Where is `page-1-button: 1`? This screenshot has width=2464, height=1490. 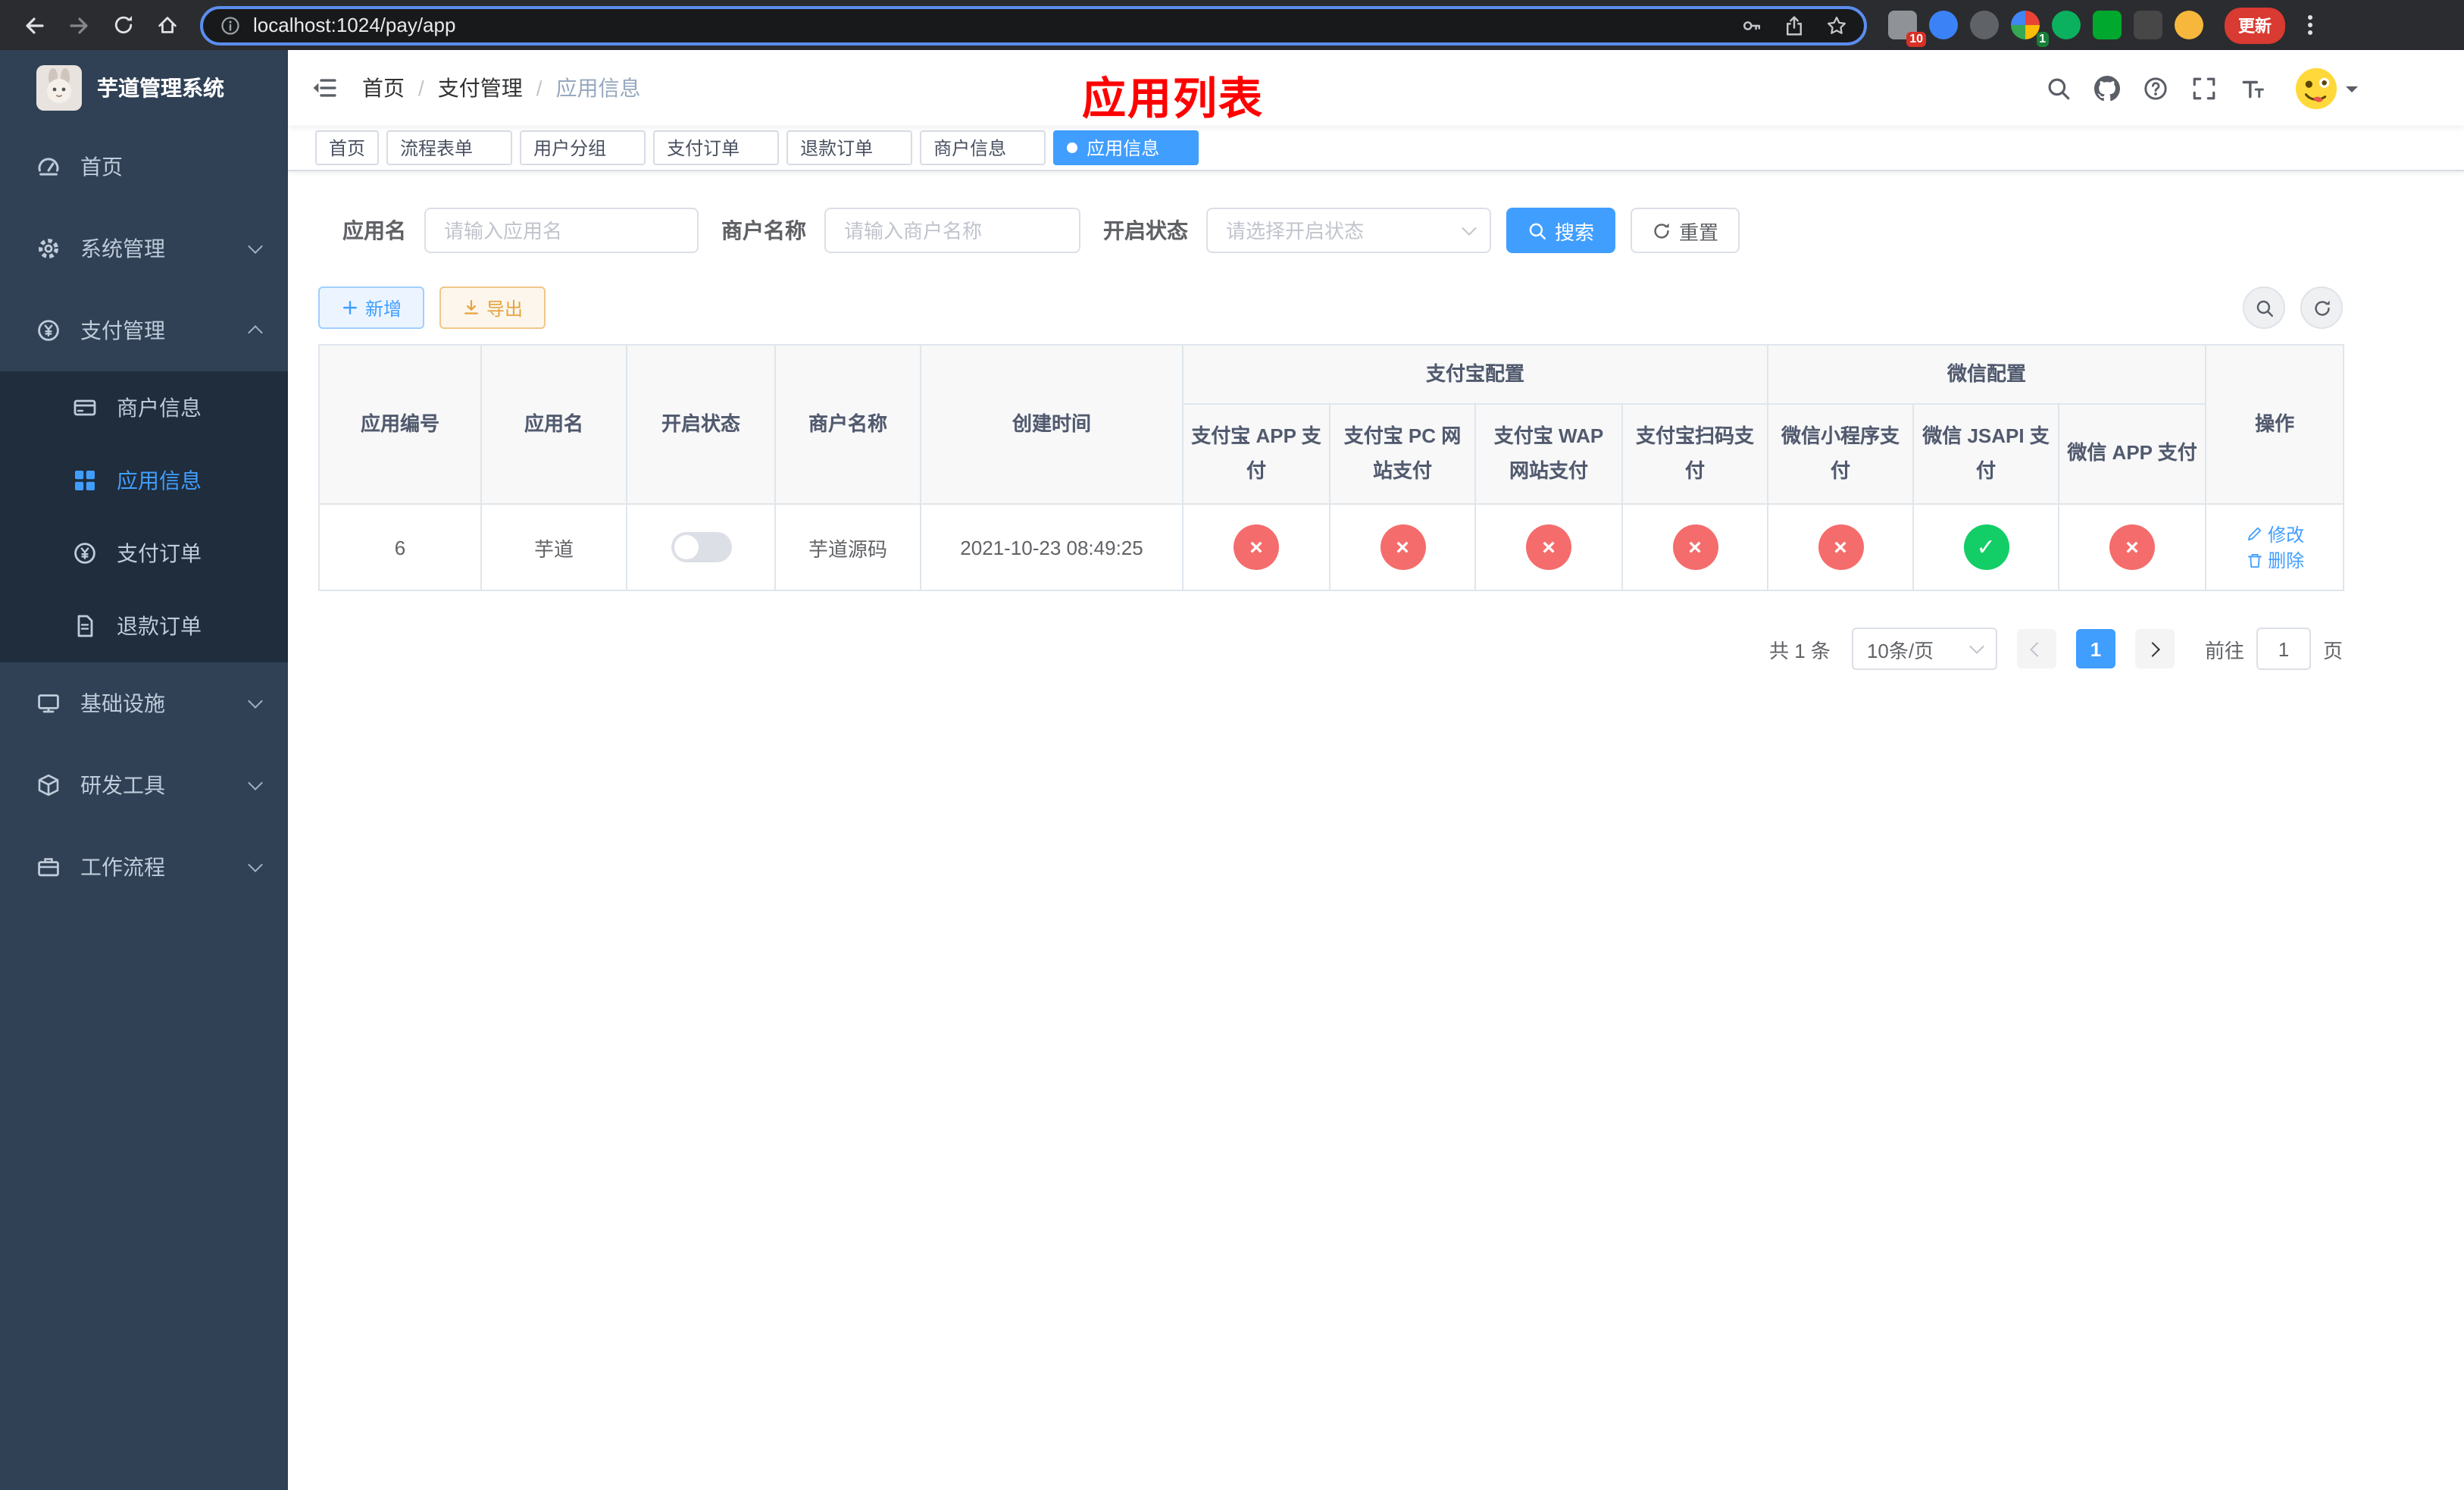
page-1-button: 1 is located at coordinates (2095, 648).